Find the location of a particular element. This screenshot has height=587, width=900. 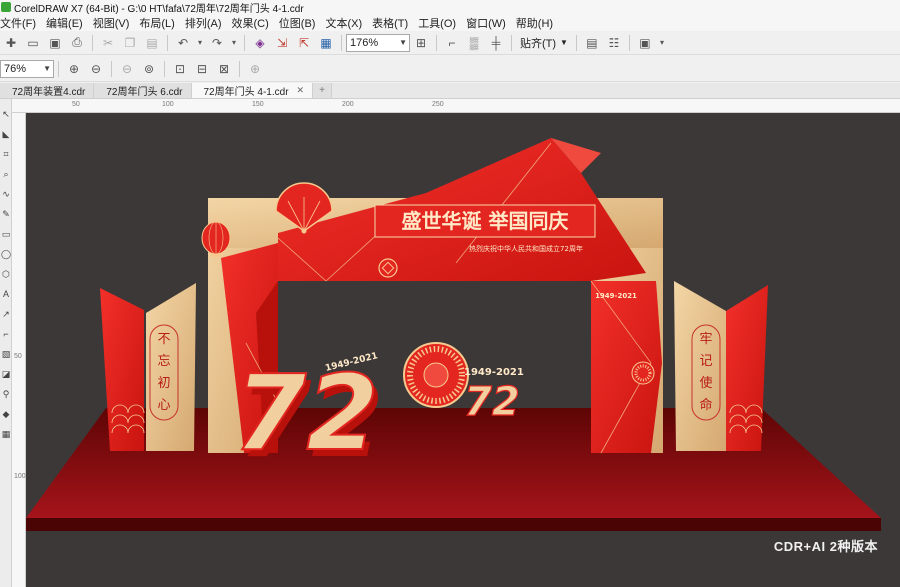

full-screen-preview-icon: ⊞ is located at coordinates (421, 43).